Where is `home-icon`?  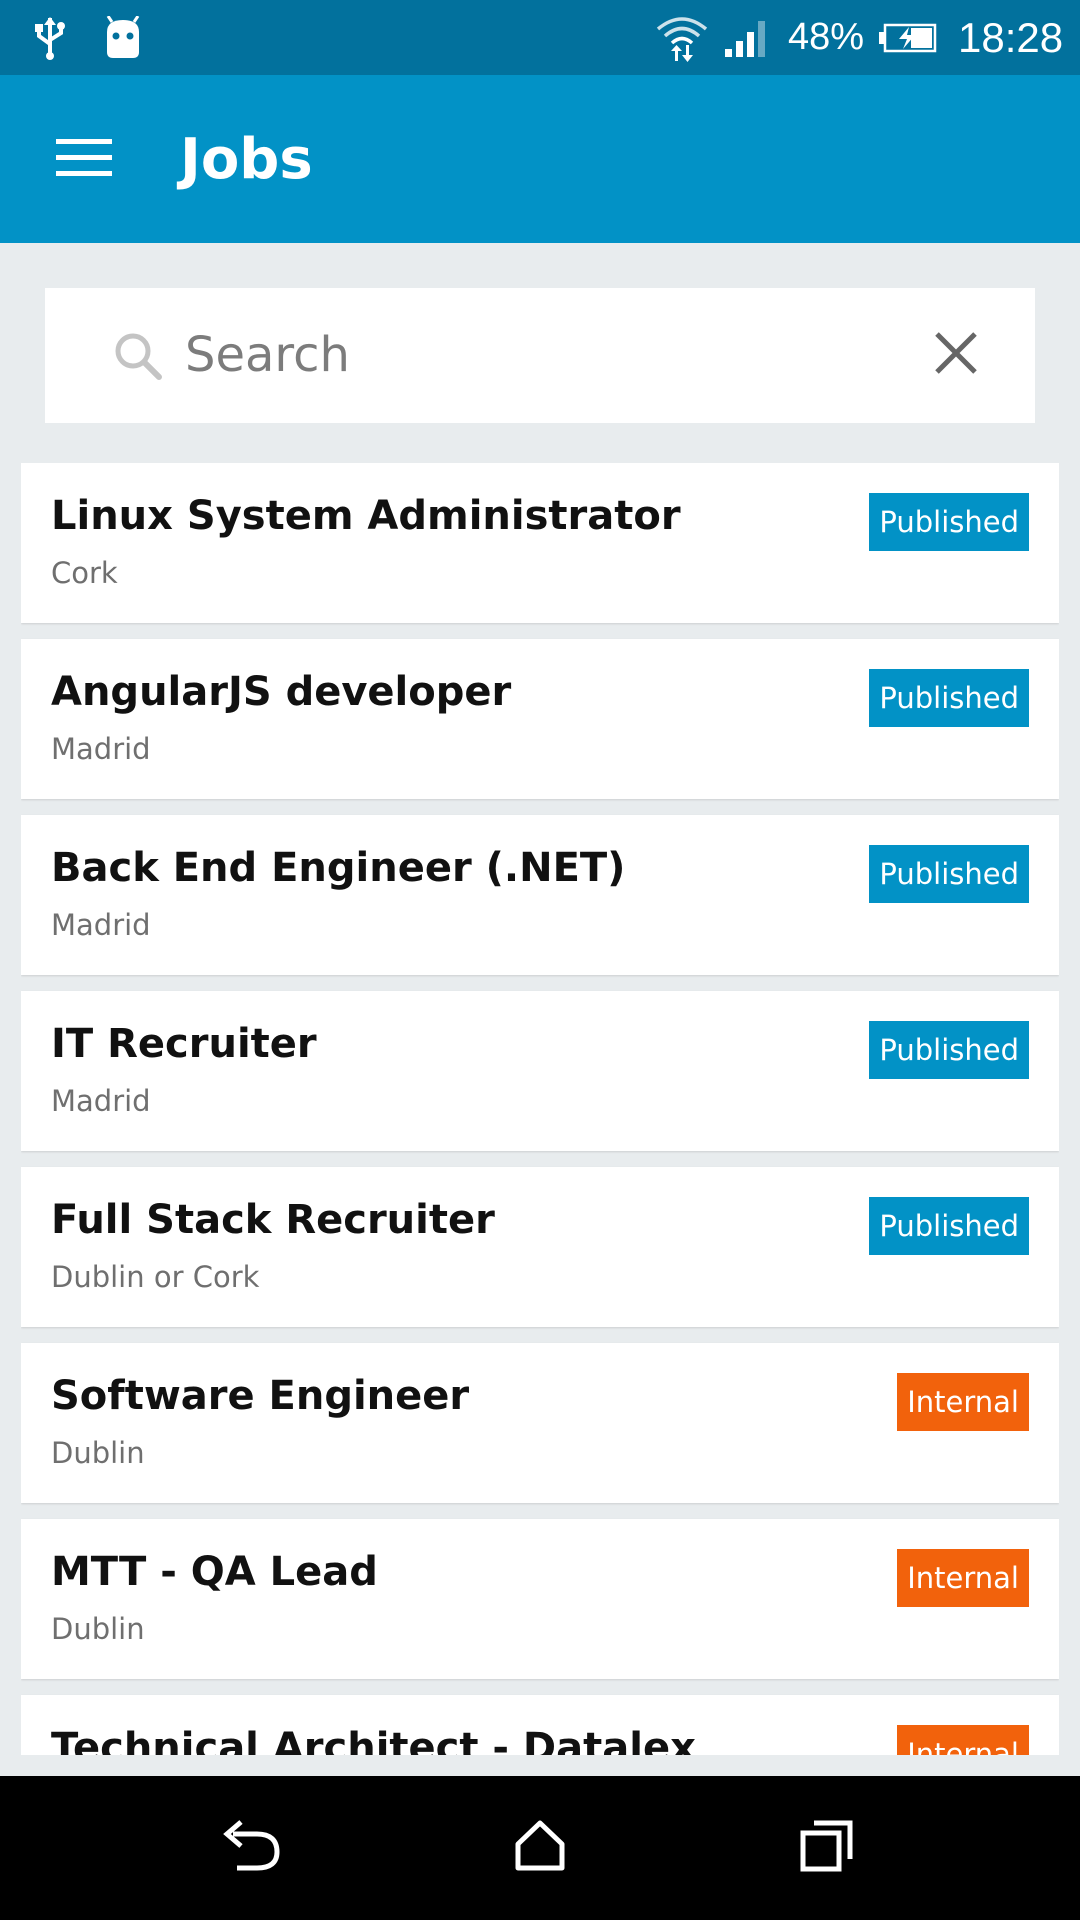
home-icon is located at coordinates (540, 1848).